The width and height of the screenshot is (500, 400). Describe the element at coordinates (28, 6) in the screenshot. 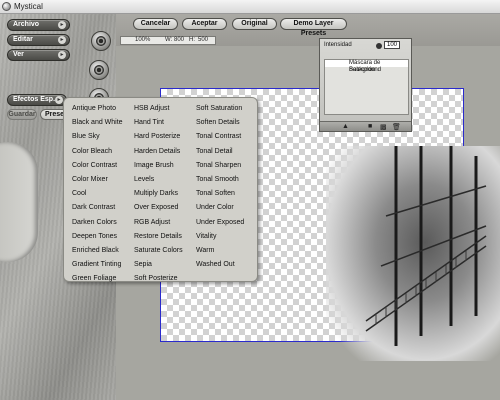

I see `window-title: Mystical` at that location.